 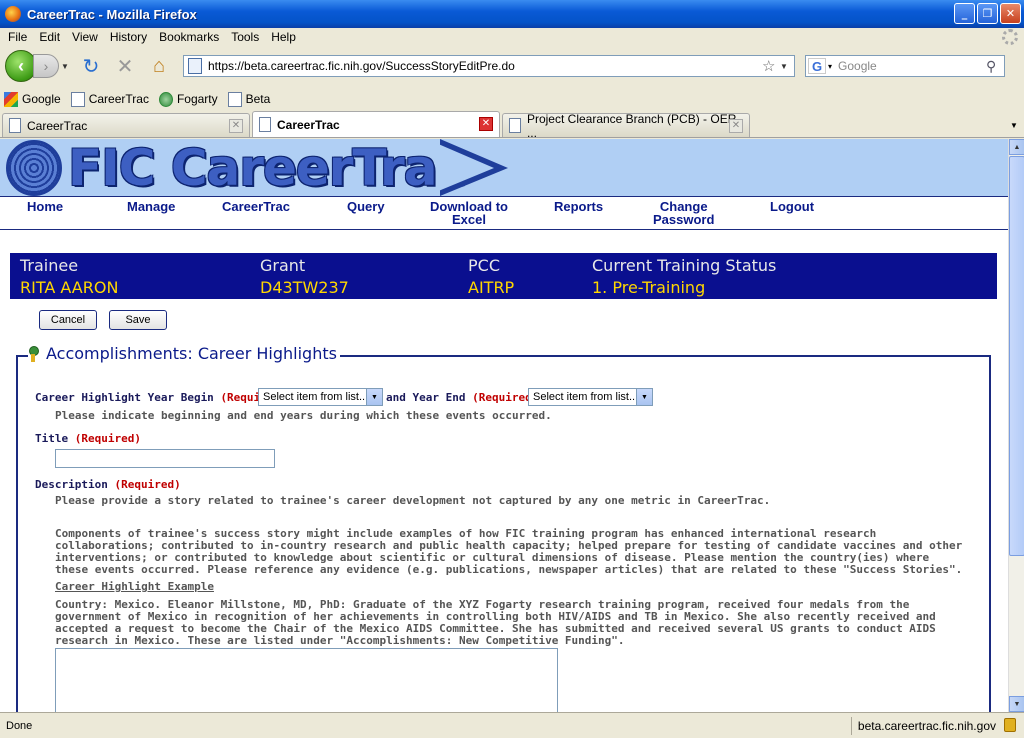 What do you see at coordinates (46, 66) in the screenshot?
I see `forward-button: ›` at bounding box center [46, 66].